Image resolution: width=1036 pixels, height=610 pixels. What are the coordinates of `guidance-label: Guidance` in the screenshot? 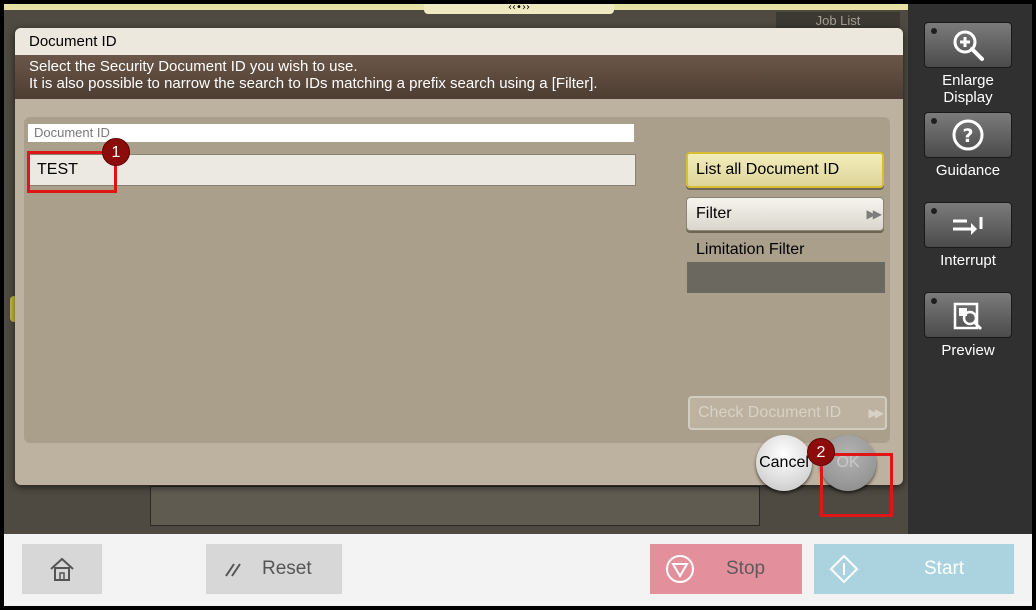 It's located at (968, 170).